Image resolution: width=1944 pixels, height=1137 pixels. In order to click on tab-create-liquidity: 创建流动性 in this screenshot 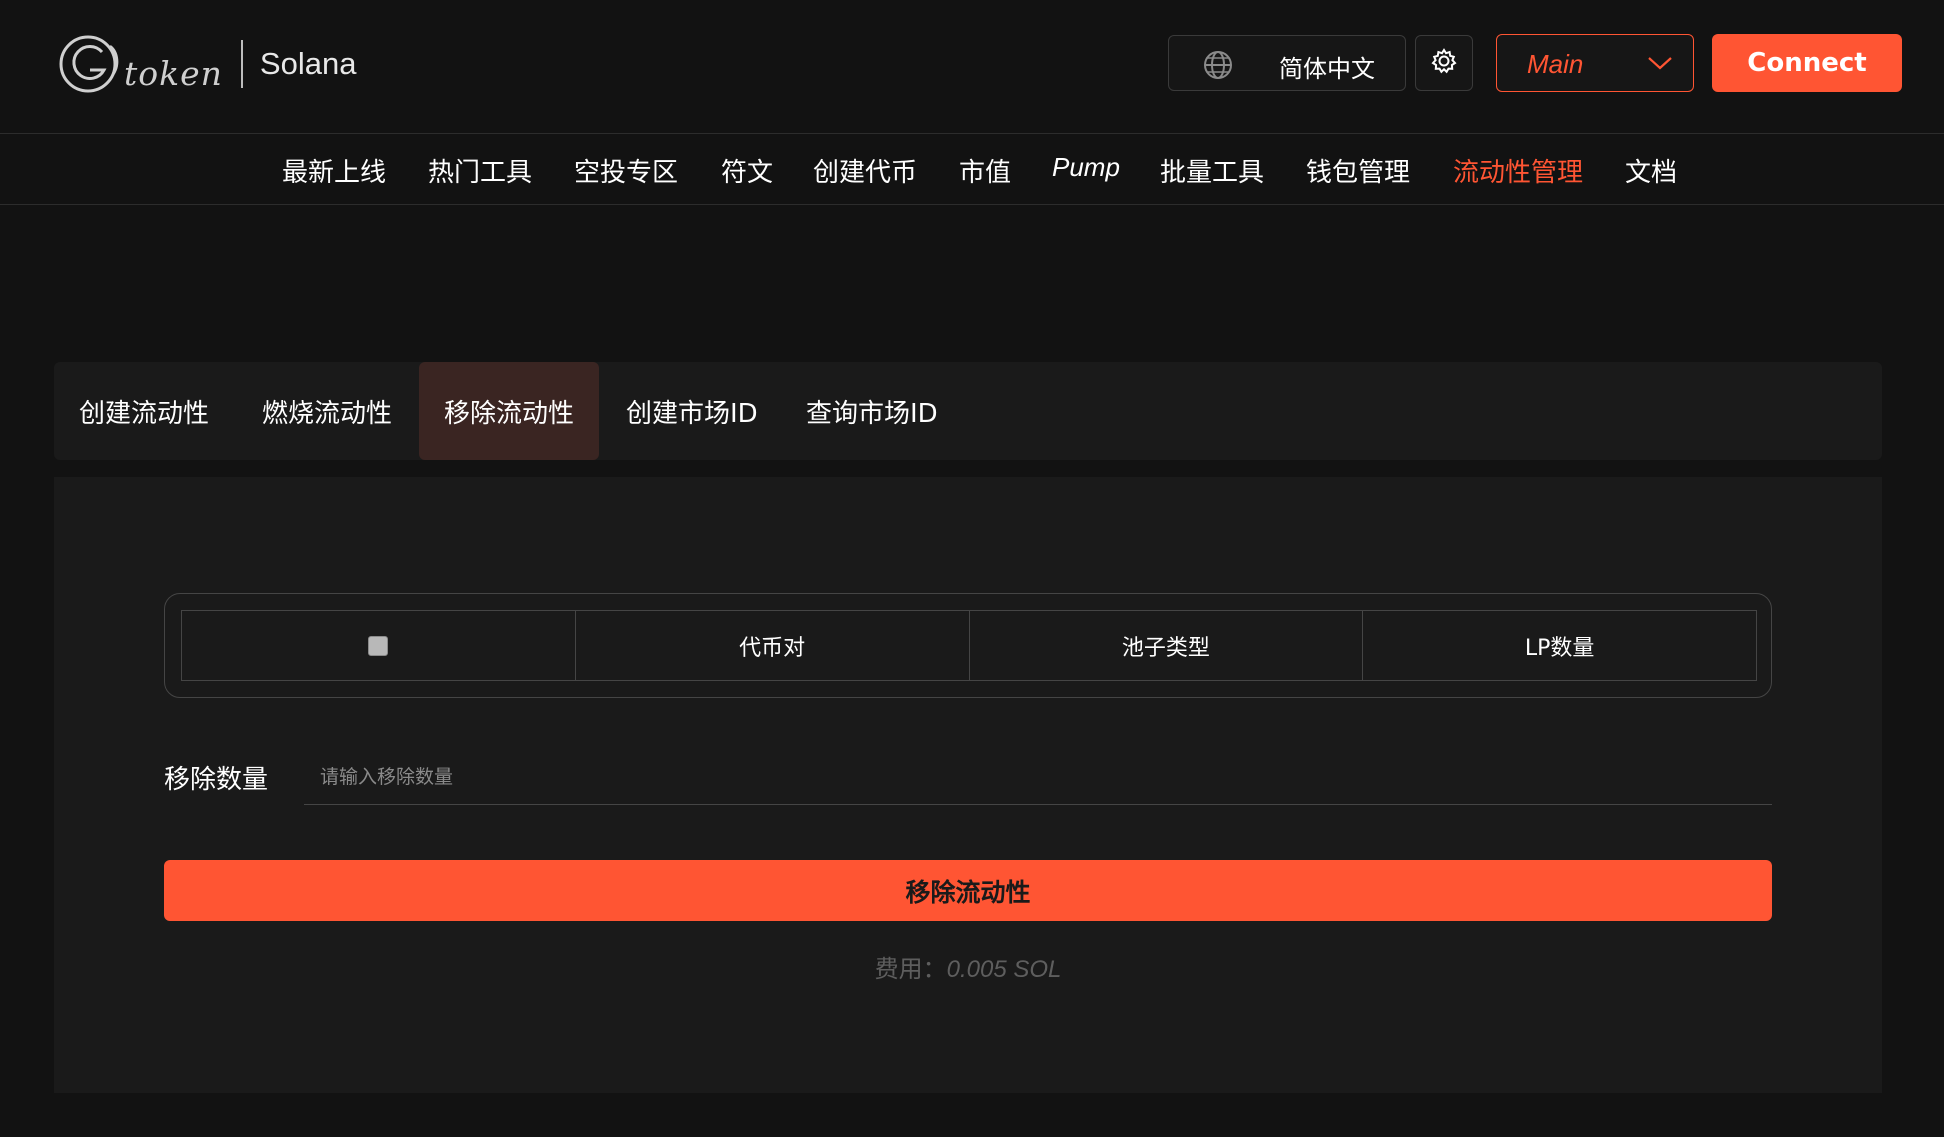, I will do `click(144, 411)`.